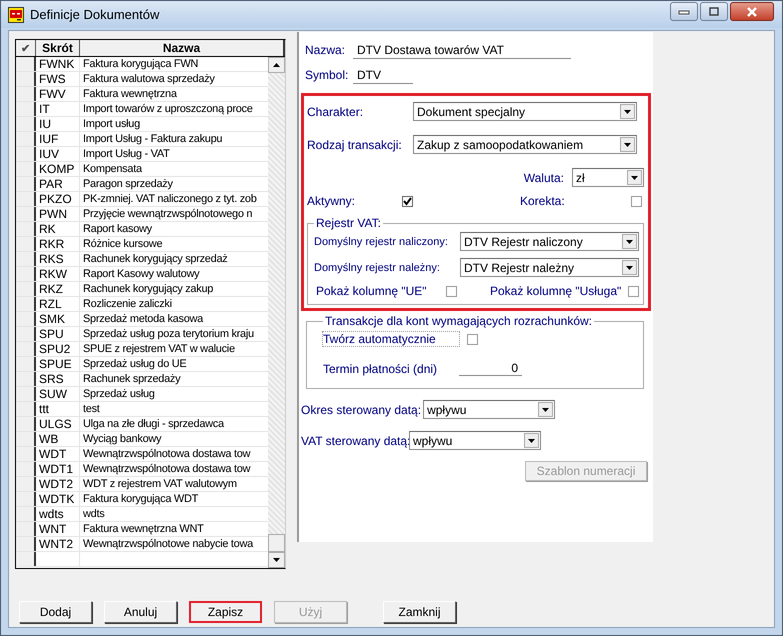 Image resolution: width=783 pixels, height=636 pixels. I want to click on output-register-dropdown: DTV Rejestr należny, so click(550, 267).